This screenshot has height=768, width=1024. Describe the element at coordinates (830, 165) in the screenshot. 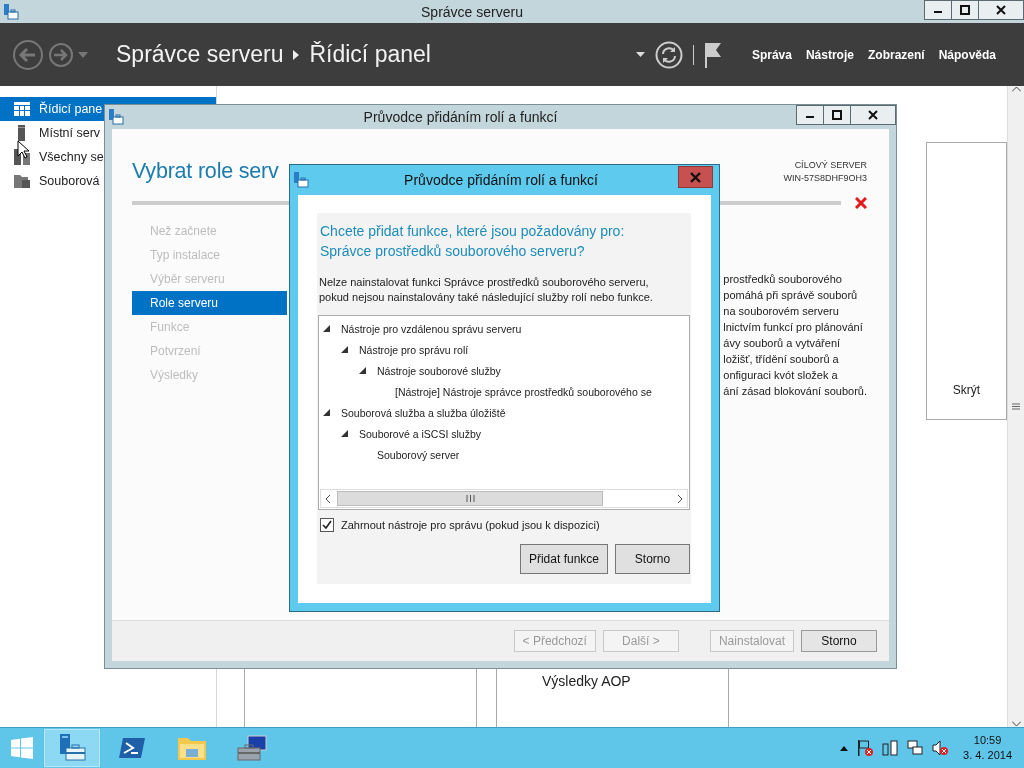

I see `target-server-label: CÍLOVÝ SERVER` at that location.